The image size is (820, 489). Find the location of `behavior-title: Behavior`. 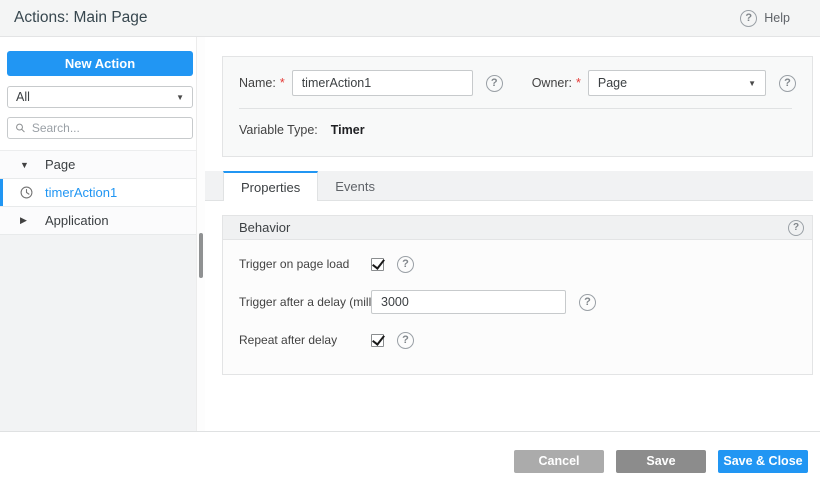

behavior-title: Behavior is located at coordinates (265, 227).